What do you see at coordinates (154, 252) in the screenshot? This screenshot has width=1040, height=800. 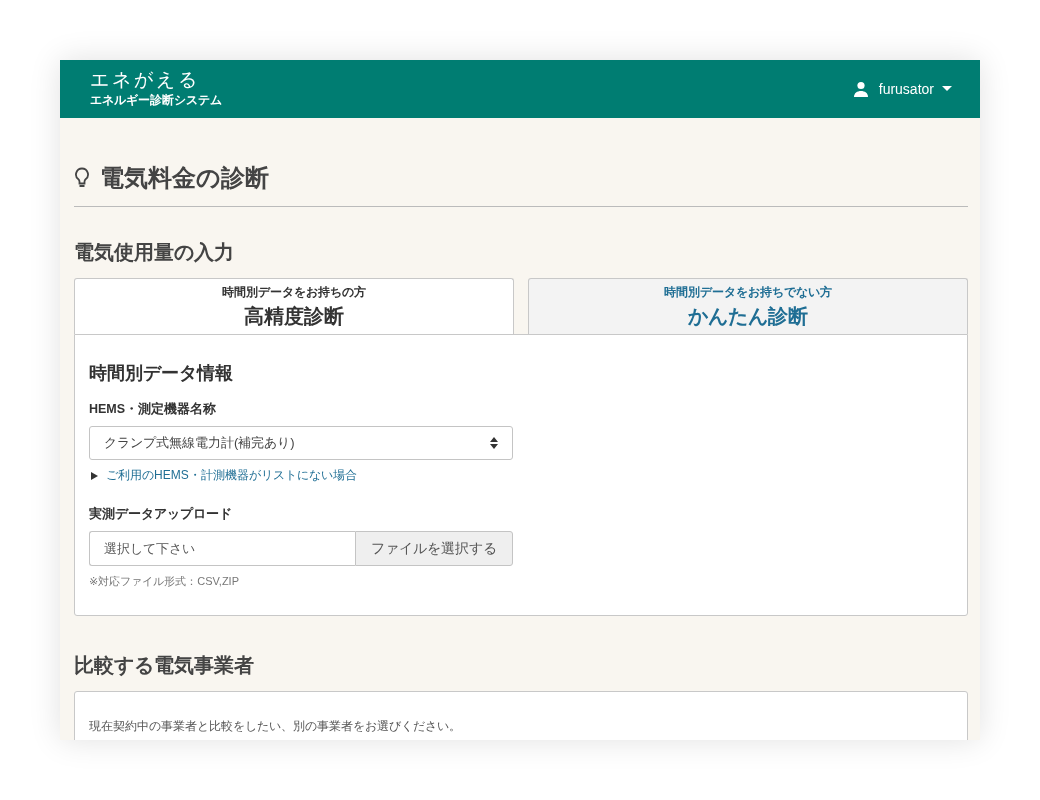 I see `section-heading: 電気使用量の入力` at bounding box center [154, 252].